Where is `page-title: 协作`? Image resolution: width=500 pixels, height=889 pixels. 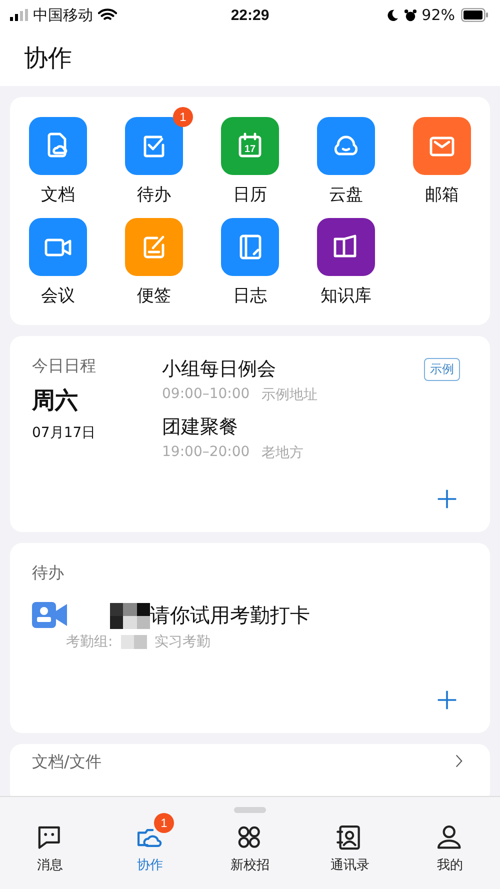 page-title: 协作 is located at coordinates (48, 58).